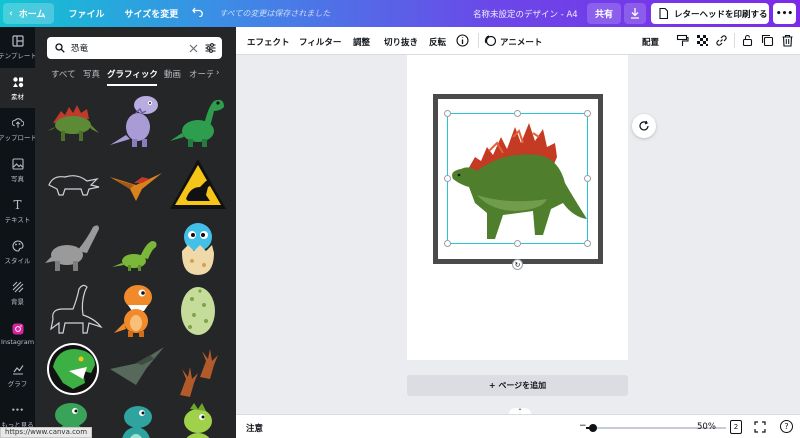 The image size is (800, 438). What do you see at coordinates (18, 245) in the screenshot?
I see `styles-icon` at bounding box center [18, 245].